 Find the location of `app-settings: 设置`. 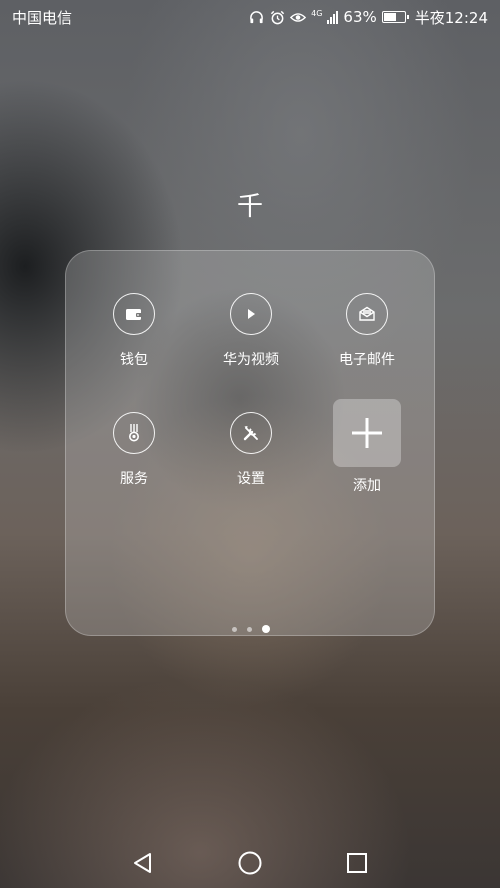

app-settings: 设置 is located at coordinates (251, 450).